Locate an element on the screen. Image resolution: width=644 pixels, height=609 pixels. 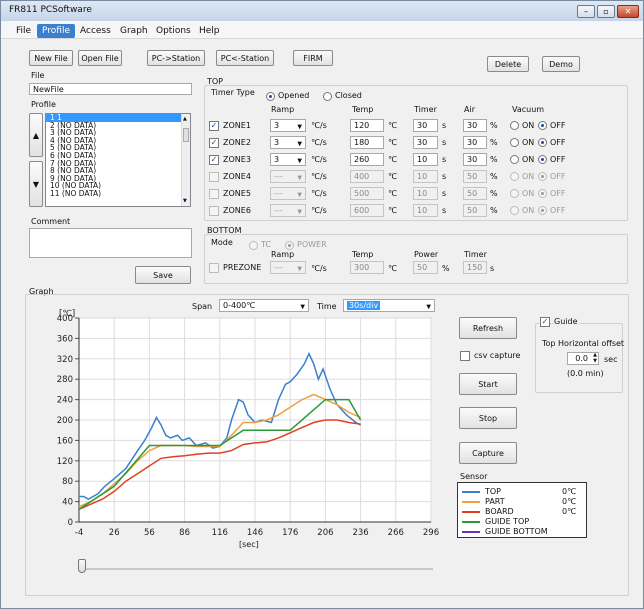
time-slider-track is located at coordinates (257, 569).